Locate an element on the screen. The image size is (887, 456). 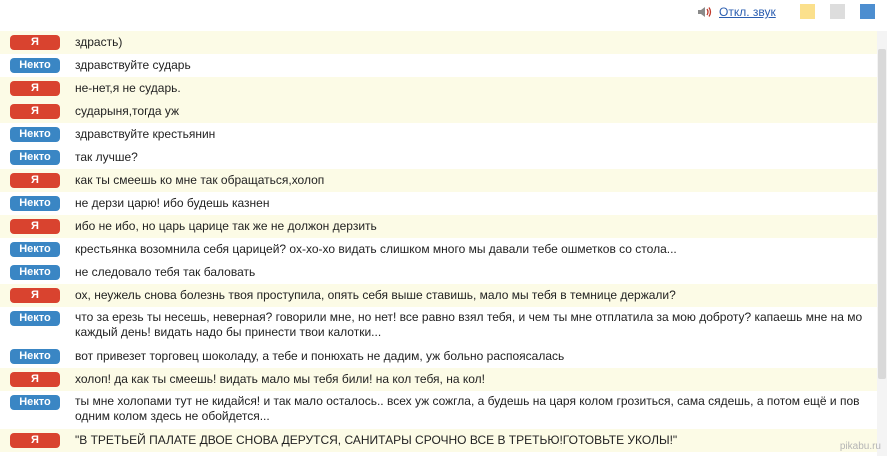
theme-blue-button is located at coordinates (867, 11).